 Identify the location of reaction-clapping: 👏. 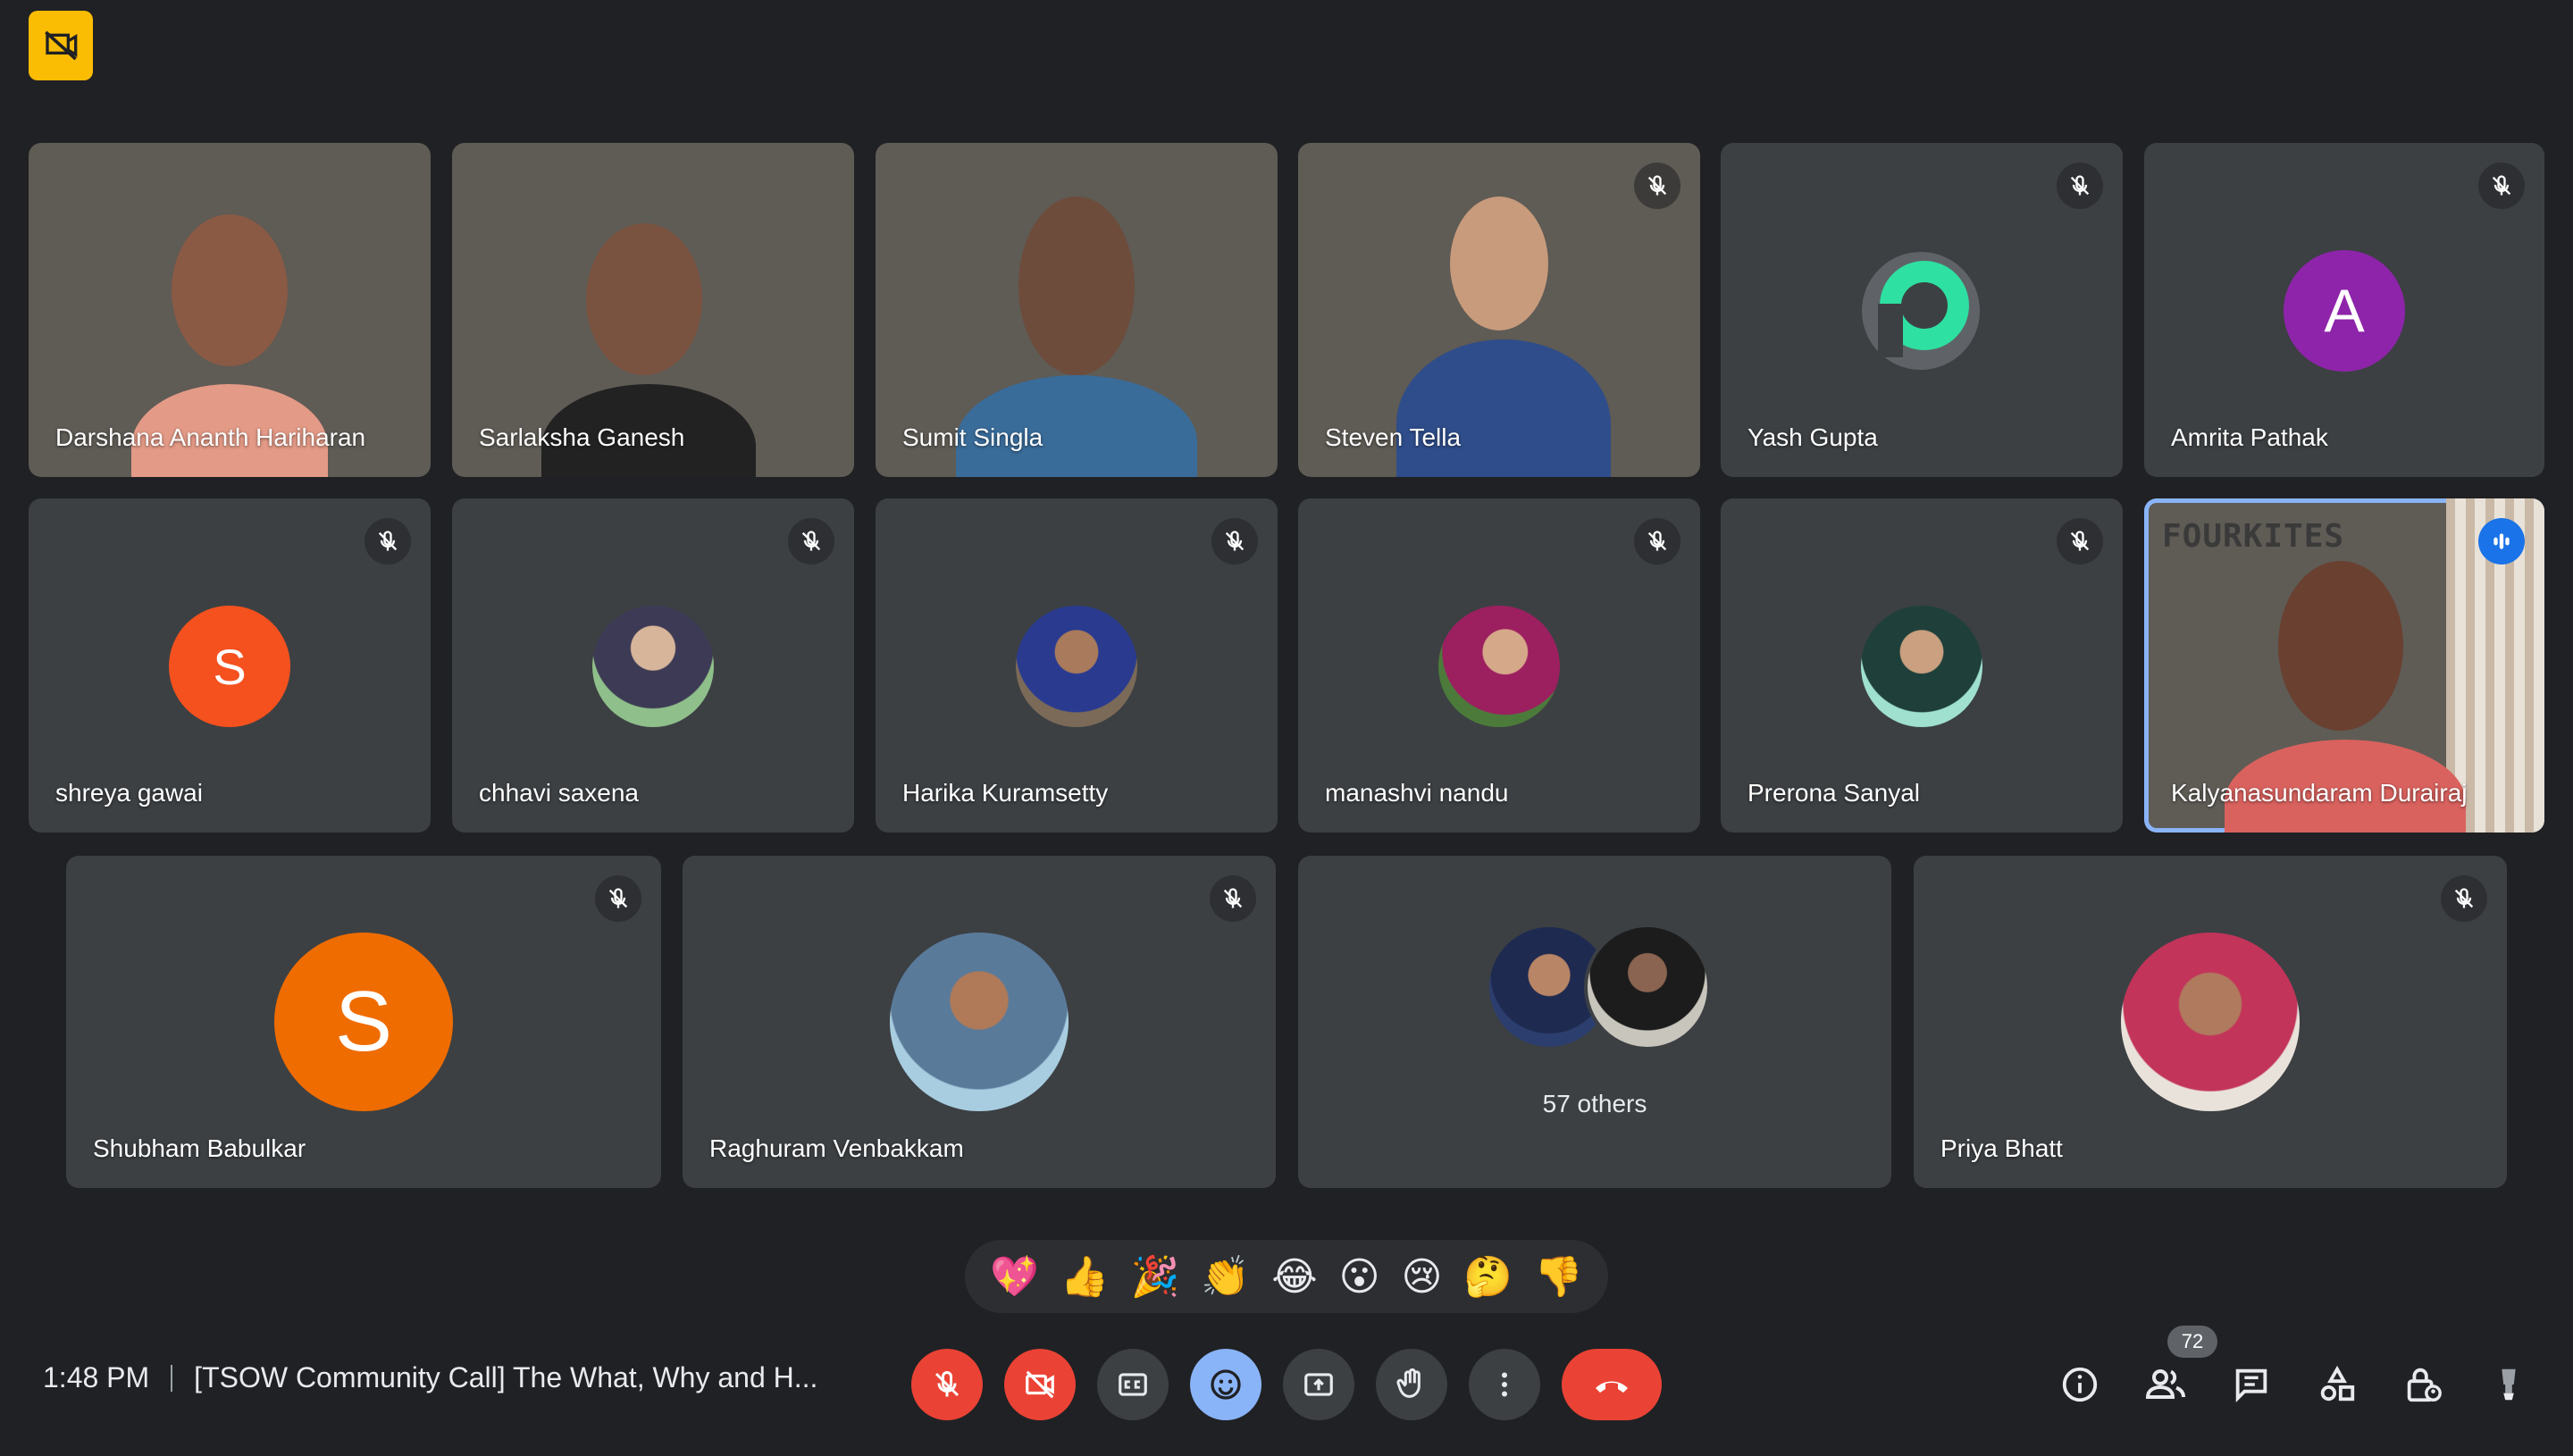
(1225, 1276).